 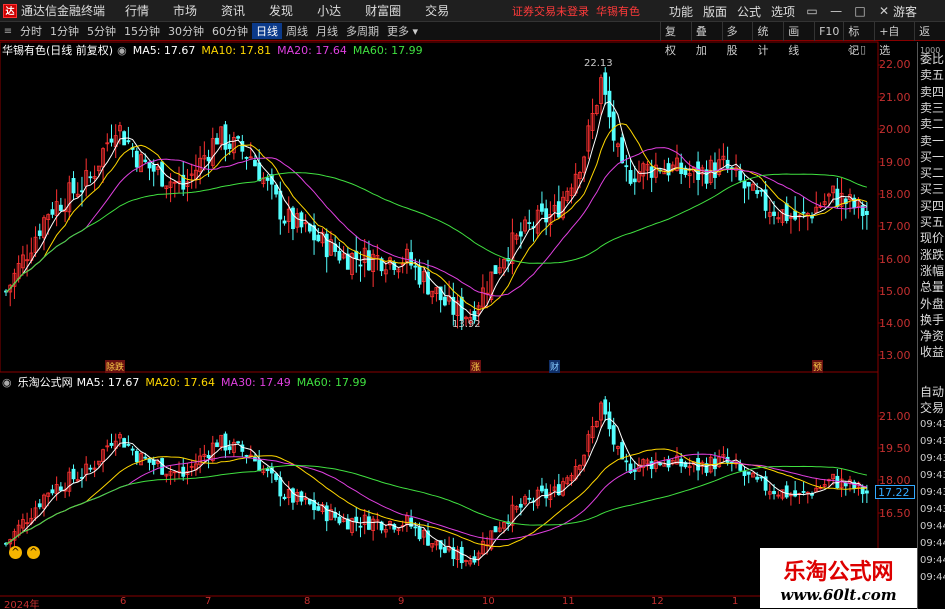 I want to click on statistics-button: 统计, so click(x=767, y=39).